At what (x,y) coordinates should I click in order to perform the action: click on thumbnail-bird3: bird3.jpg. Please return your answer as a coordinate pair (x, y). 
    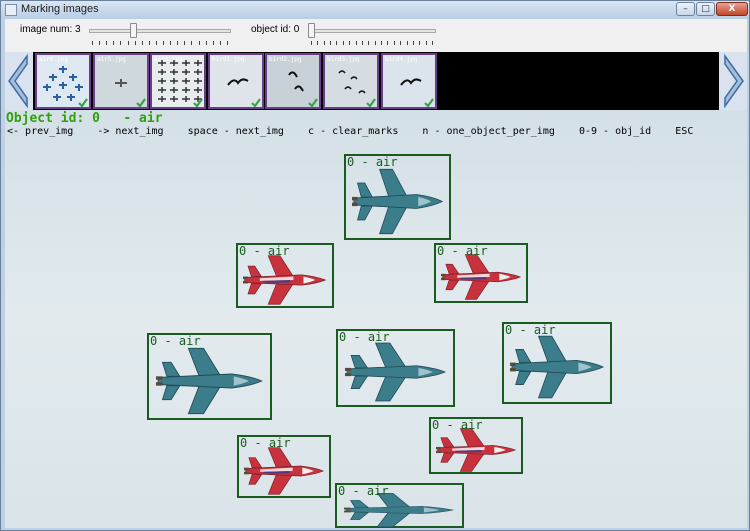
    Looking at the image, I should click on (351, 81).